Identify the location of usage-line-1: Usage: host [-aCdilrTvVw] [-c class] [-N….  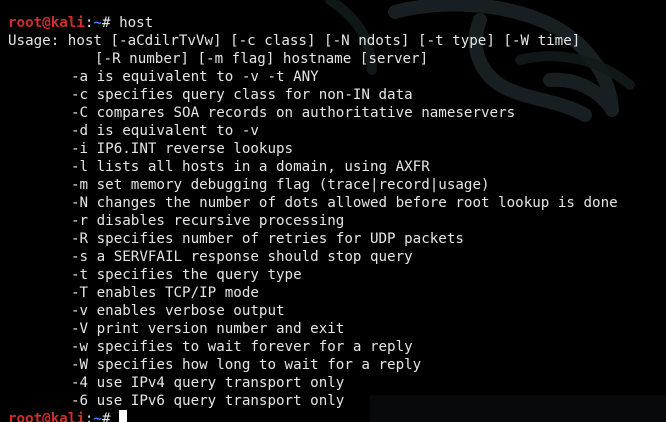
(294, 41).